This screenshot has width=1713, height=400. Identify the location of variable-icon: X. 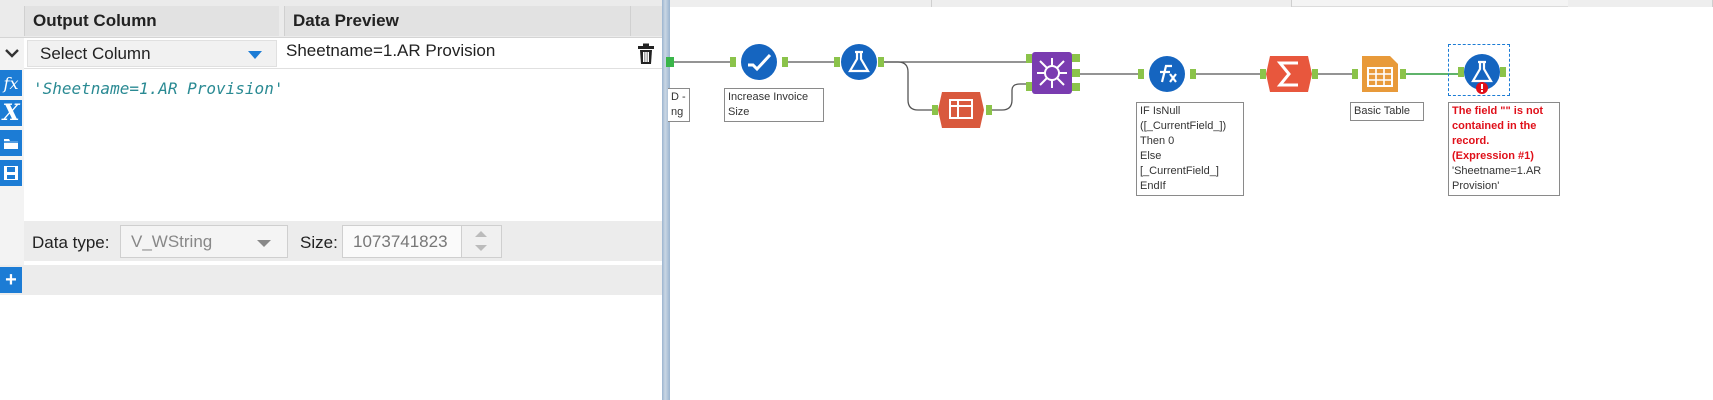
(11, 113).